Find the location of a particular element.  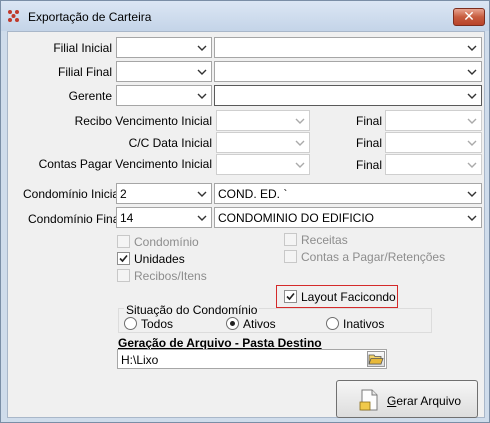

condominio-inicial-code: 2 is located at coordinates (123, 194).